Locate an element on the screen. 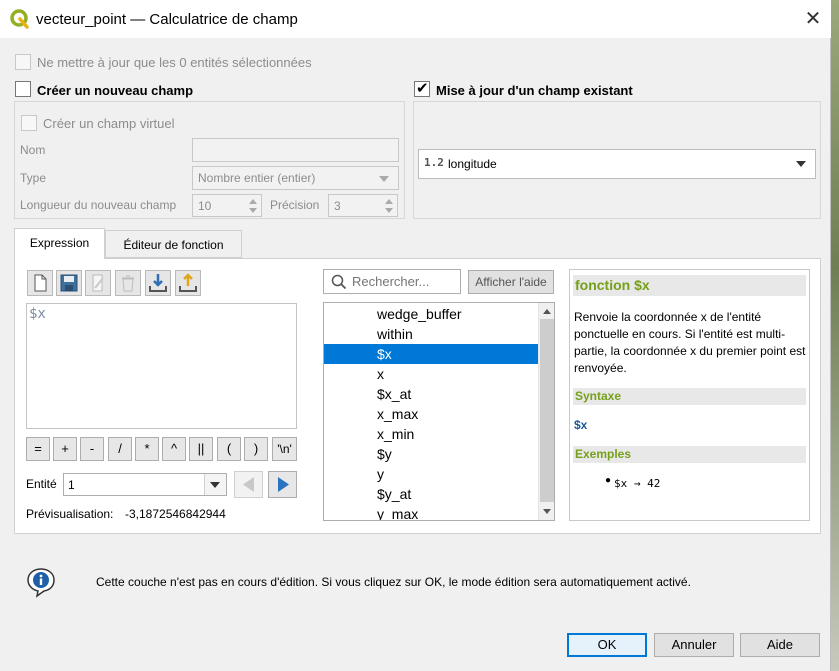 The image size is (839, 671). previous-entity-button is located at coordinates (248, 484).